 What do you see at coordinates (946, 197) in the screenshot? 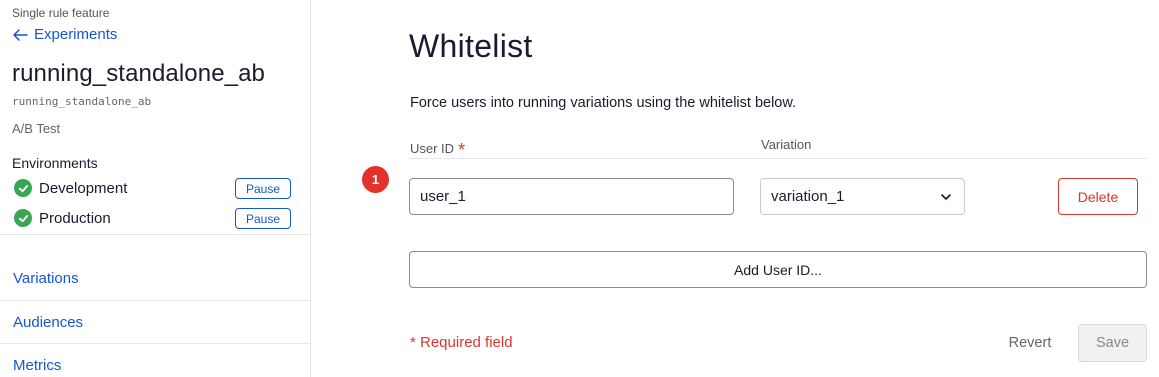
I see `chevron-down-icon` at bounding box center [946, 197].